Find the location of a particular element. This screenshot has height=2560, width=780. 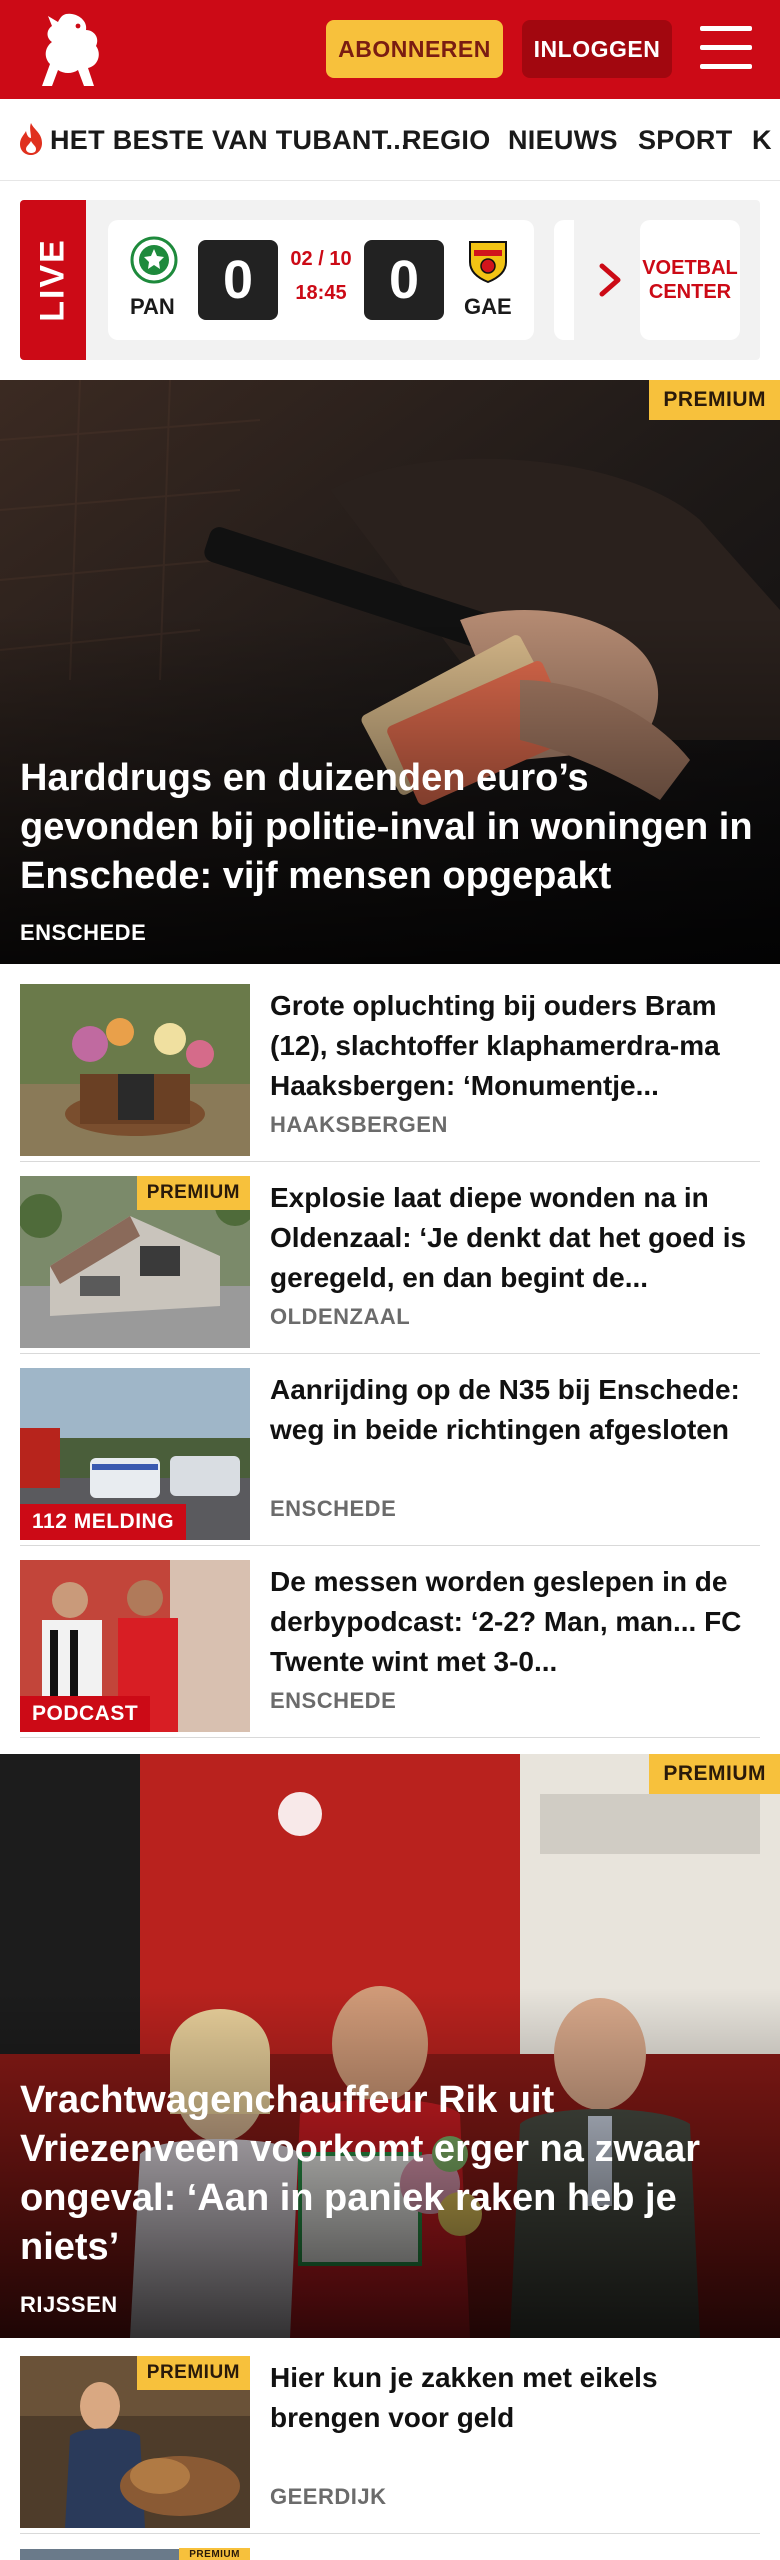

match-date: 02 / 10 is located at coordinates (321, 259).